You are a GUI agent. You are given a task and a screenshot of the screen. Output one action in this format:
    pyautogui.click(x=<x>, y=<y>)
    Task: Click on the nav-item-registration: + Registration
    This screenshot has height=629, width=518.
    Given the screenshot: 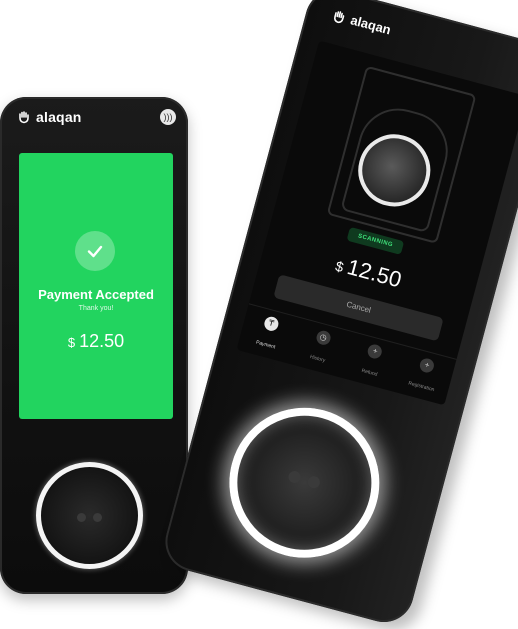 What is the action you would take?
    pyautogui.click(x=425, y=374)
    